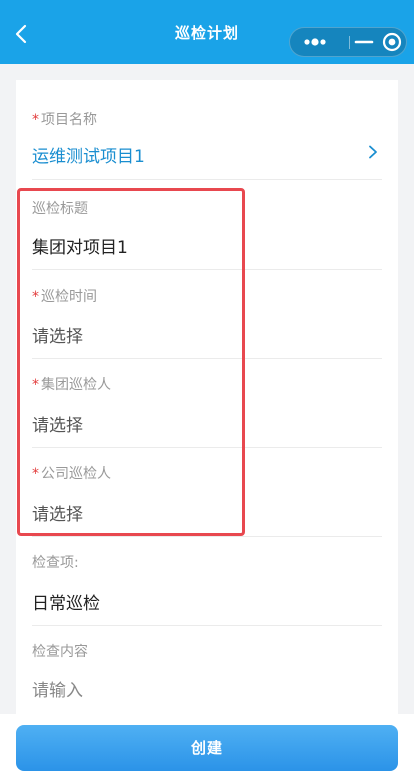  I want to click on field-label: 检查项:, so click(55, 563).